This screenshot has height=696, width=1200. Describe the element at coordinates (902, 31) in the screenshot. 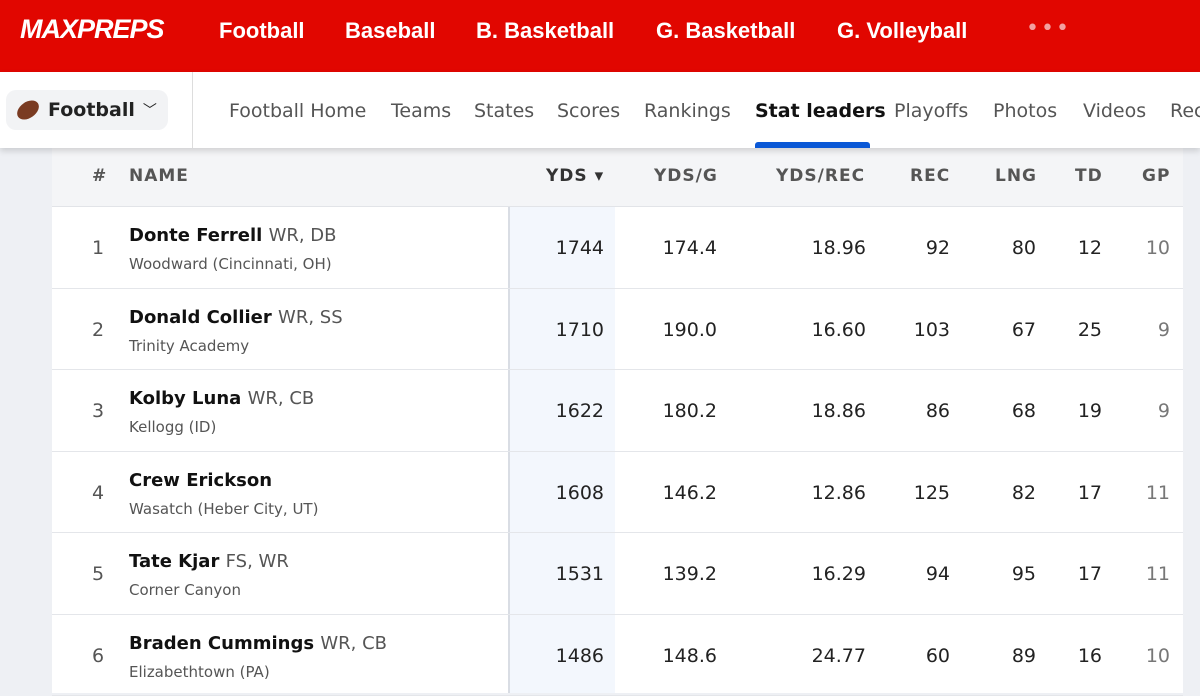

I see `top-nav-girls-volleyball: G. Volleyball` at that location.